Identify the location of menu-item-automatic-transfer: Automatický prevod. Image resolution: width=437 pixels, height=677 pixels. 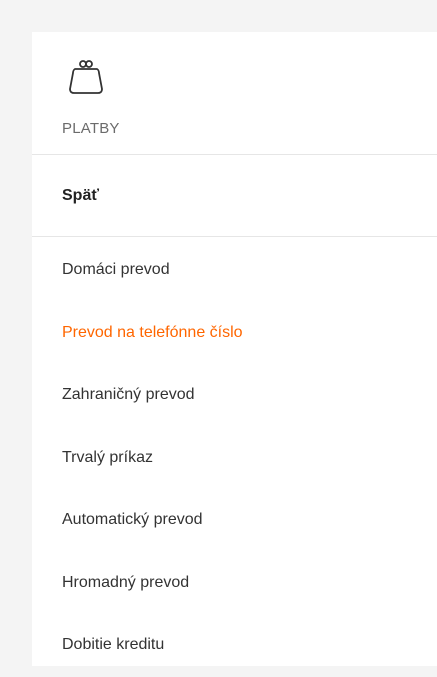
(234, 520).